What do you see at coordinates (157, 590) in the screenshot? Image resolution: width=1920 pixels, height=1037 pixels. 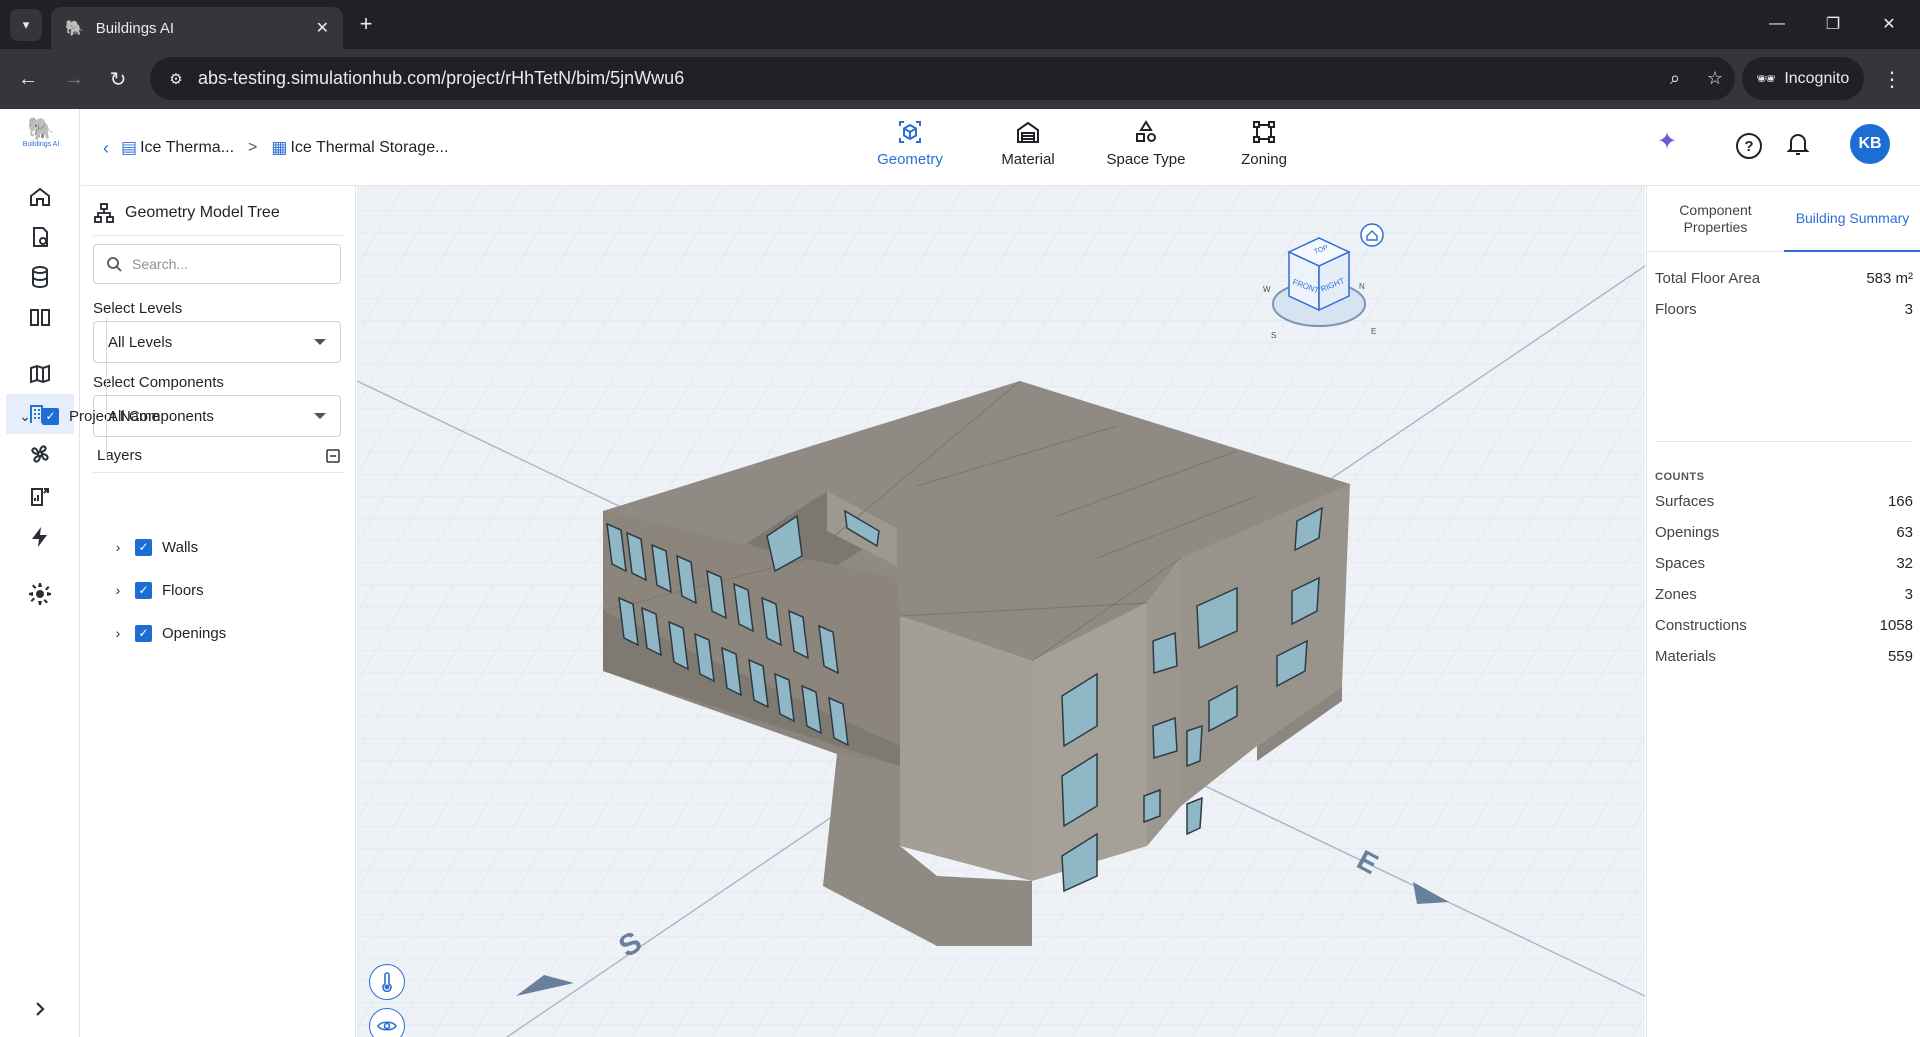 I see `tree-item-floors: › ✓ Floors` at bounding box center [157, 590].